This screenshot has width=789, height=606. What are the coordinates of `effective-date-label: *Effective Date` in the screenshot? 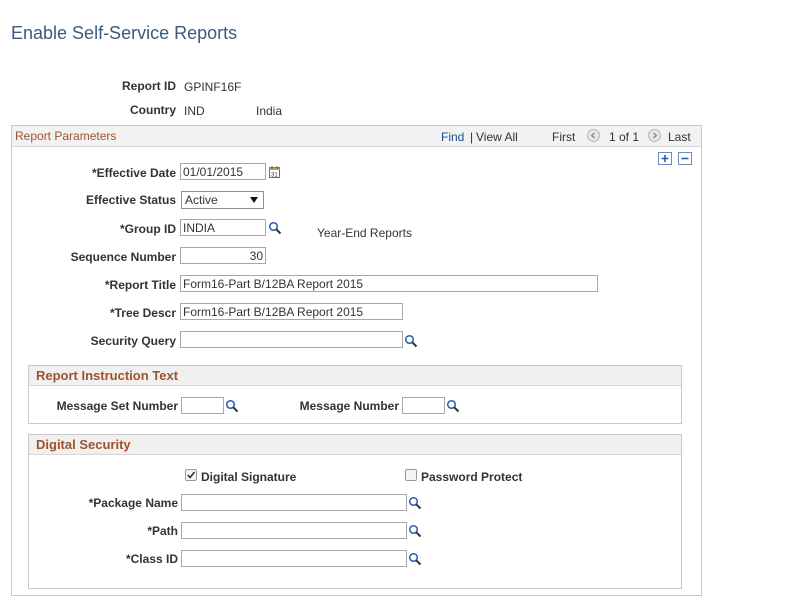 It's located at (133, 173).